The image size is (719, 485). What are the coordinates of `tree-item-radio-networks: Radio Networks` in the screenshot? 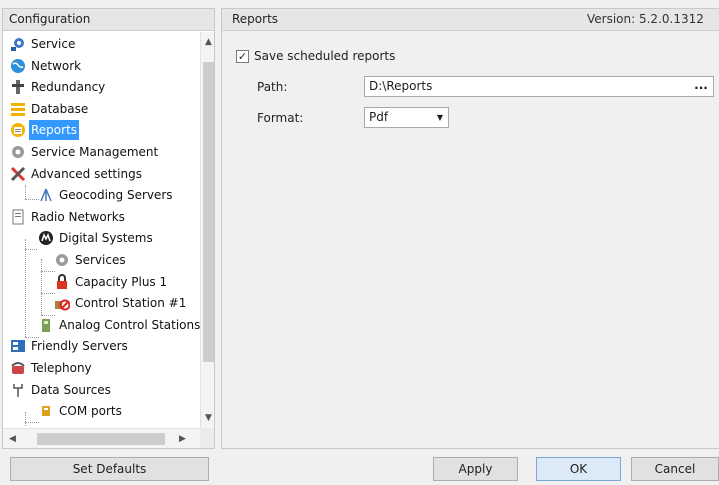 It's located at (68, 217).